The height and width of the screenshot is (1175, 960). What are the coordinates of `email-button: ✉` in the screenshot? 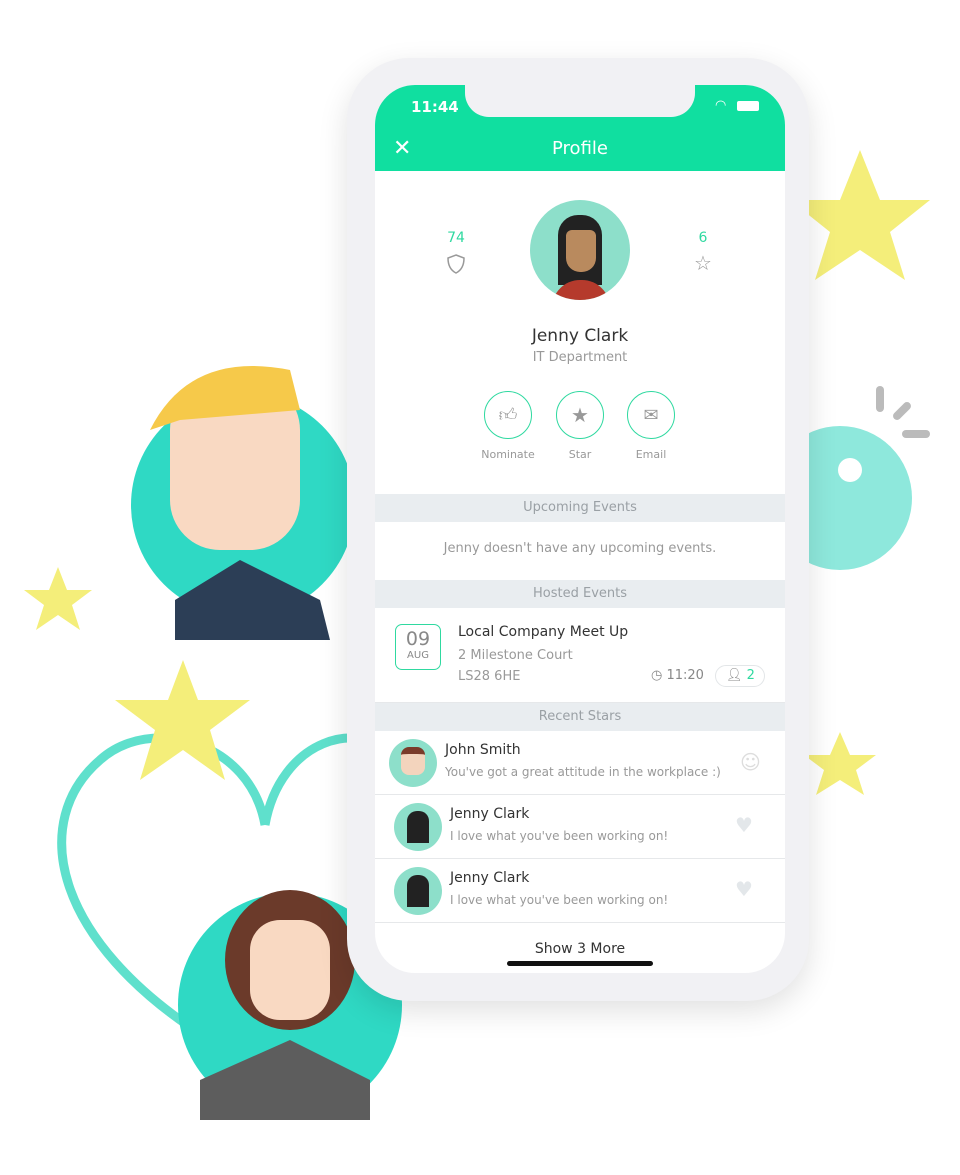 It's located at (651, 415).